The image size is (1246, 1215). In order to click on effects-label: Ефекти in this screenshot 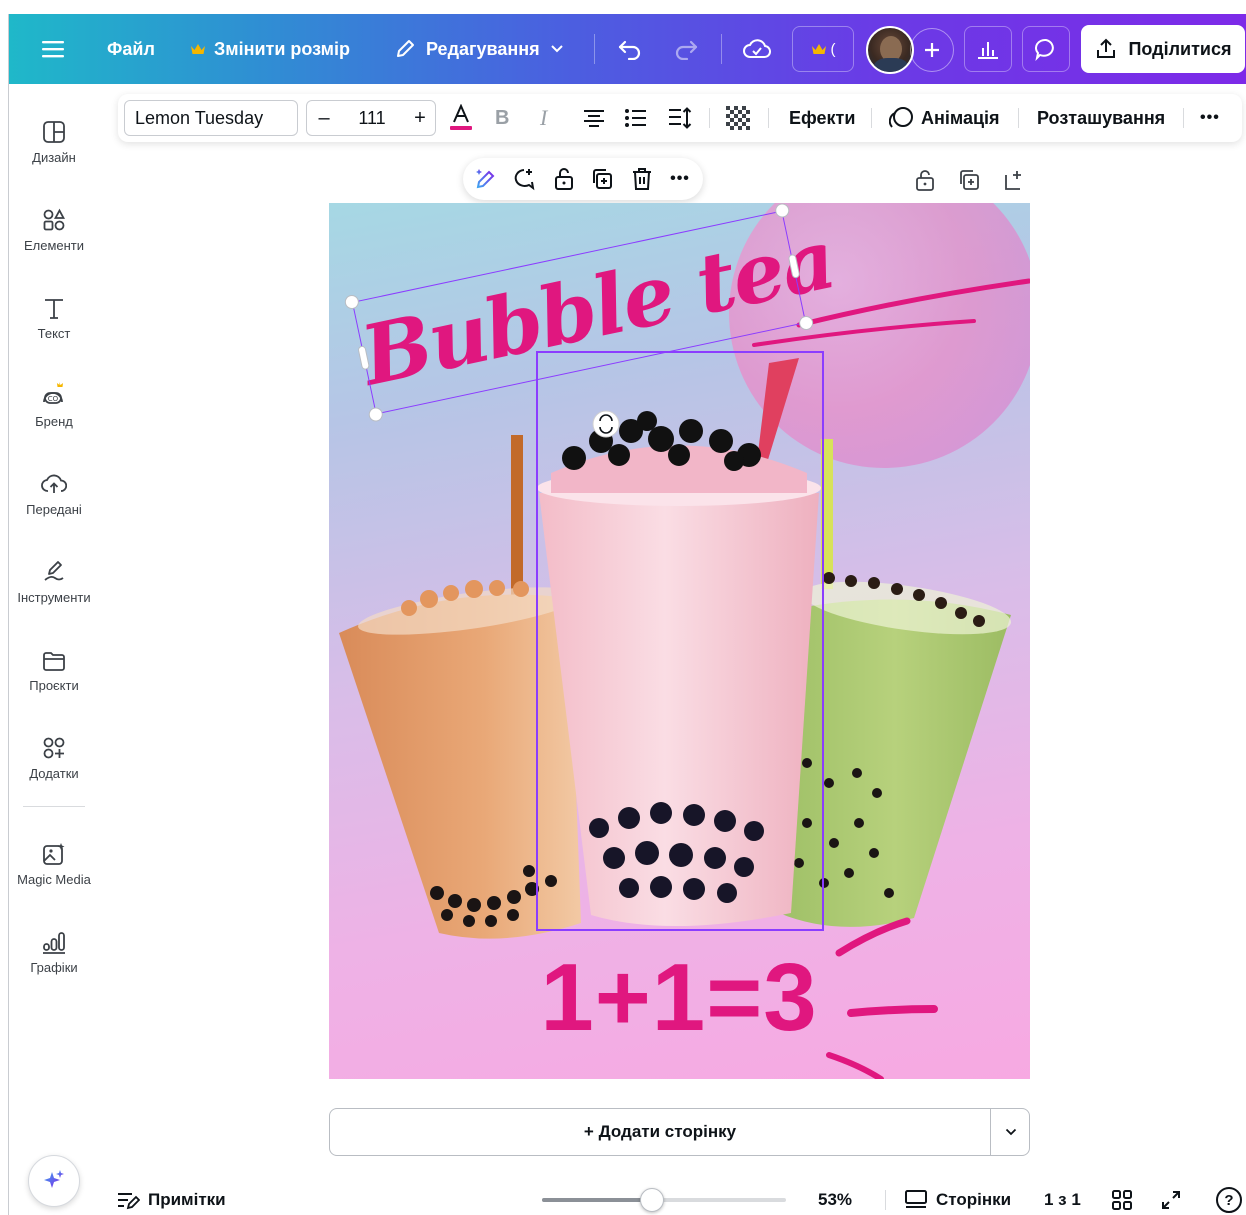, I will do `click(822, 117)`.